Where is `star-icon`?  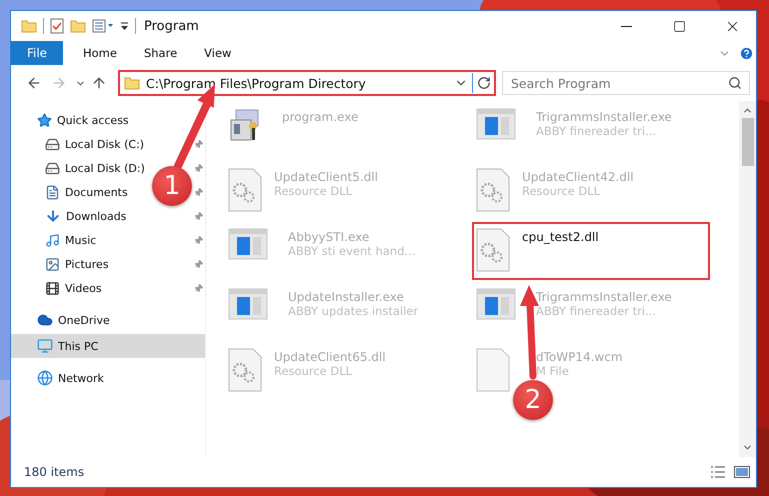
star-icon is located at coordinates (44, 120).